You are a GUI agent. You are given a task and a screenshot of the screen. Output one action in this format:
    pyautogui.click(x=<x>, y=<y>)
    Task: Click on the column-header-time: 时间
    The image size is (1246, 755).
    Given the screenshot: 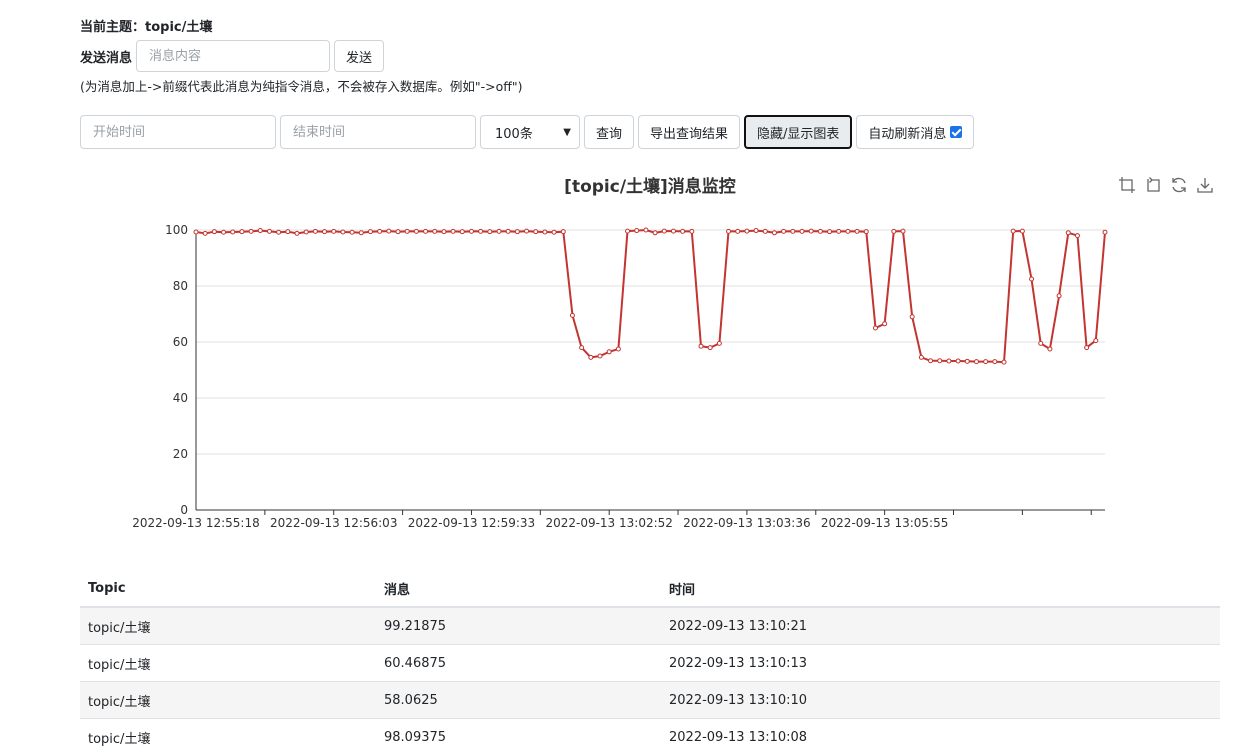 What is the action you would take?
    pyautogui.click(x=940, y=588)
    